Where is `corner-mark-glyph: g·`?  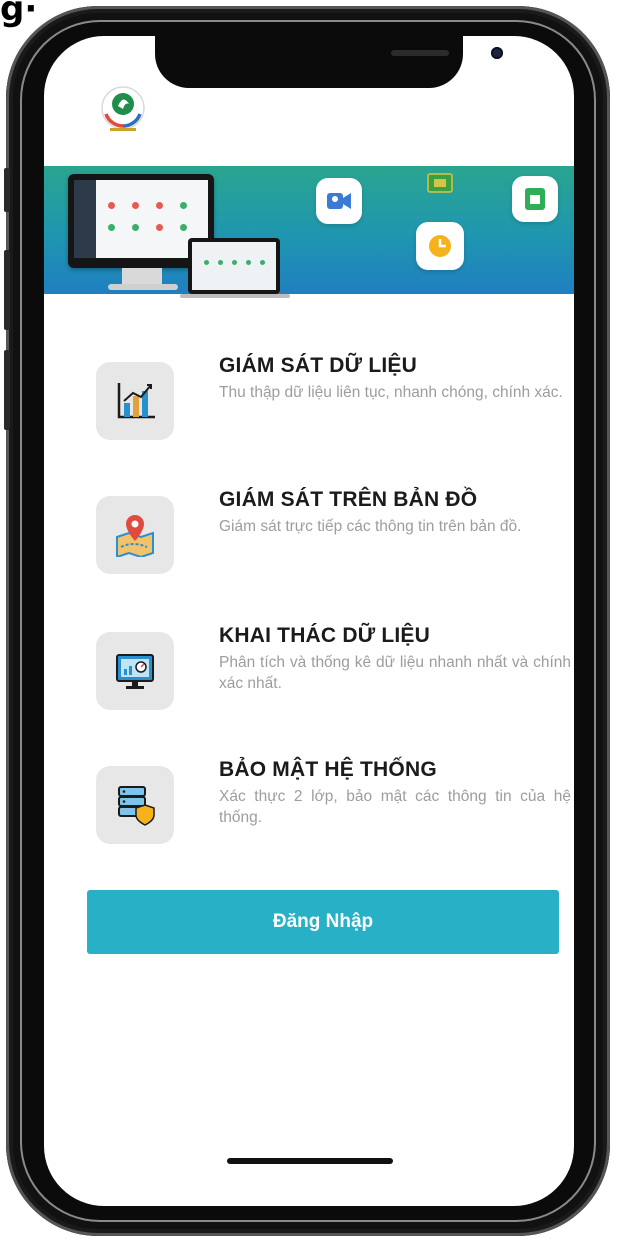
corner-mark-glyph: g· is located at coordinates (19, 14).